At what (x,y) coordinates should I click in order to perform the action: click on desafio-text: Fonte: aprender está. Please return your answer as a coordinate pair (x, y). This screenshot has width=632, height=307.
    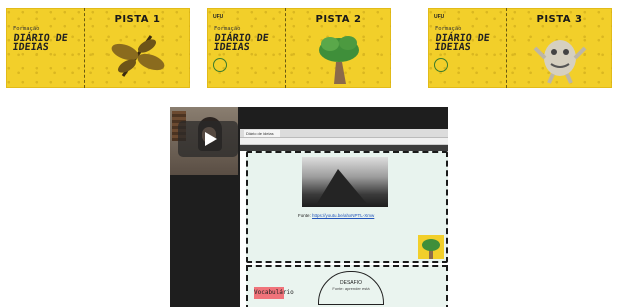
    Looking at the image, I should click on (351, 288).